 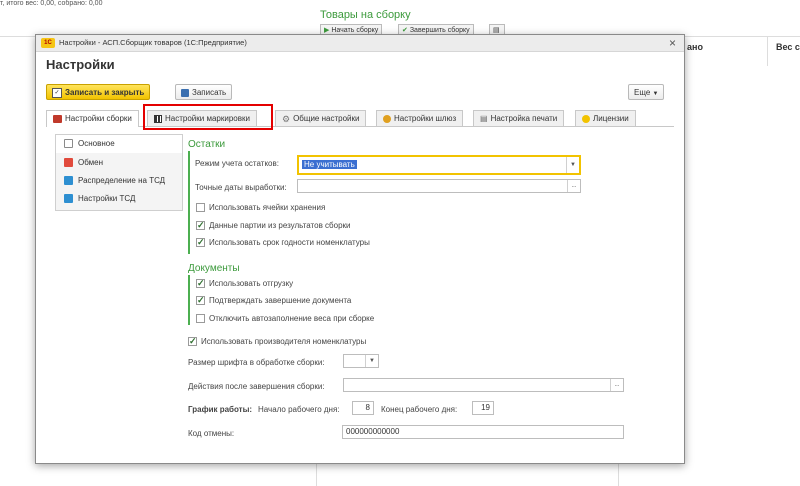 I want to click on start-day-label: Начало рабочего дня:, so click(x=299, y=409).